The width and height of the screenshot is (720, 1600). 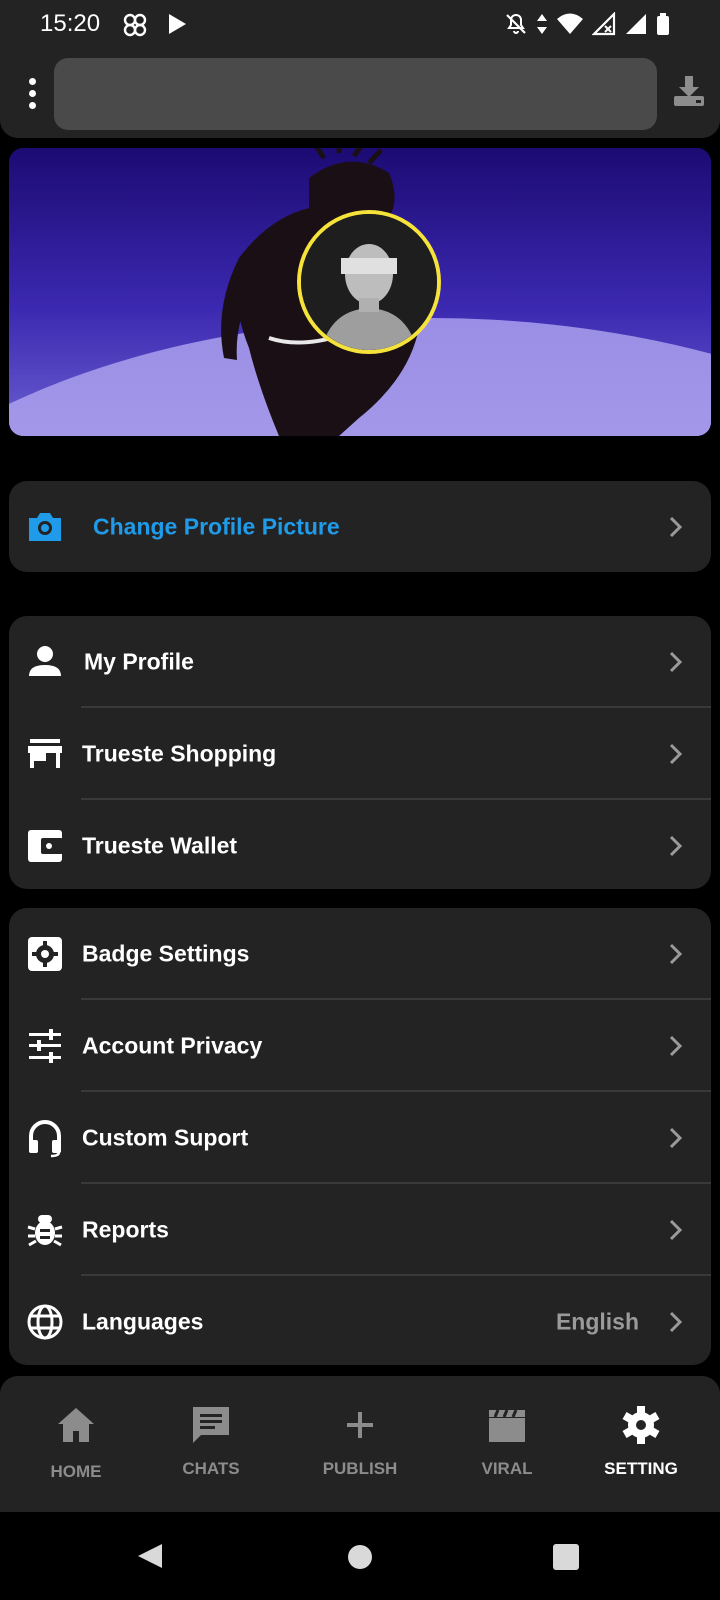 I want to click on plus-icon, so click(x=360, y=1425).